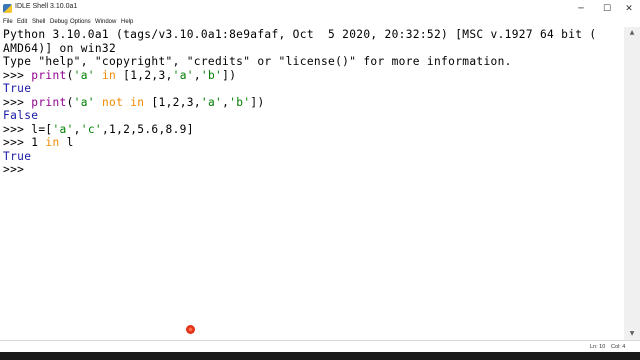 This screenshot has height=360, width=640. Describe the element at coordinates (80, 22) in the screenshot. I see `menu-options: Options` at that location.